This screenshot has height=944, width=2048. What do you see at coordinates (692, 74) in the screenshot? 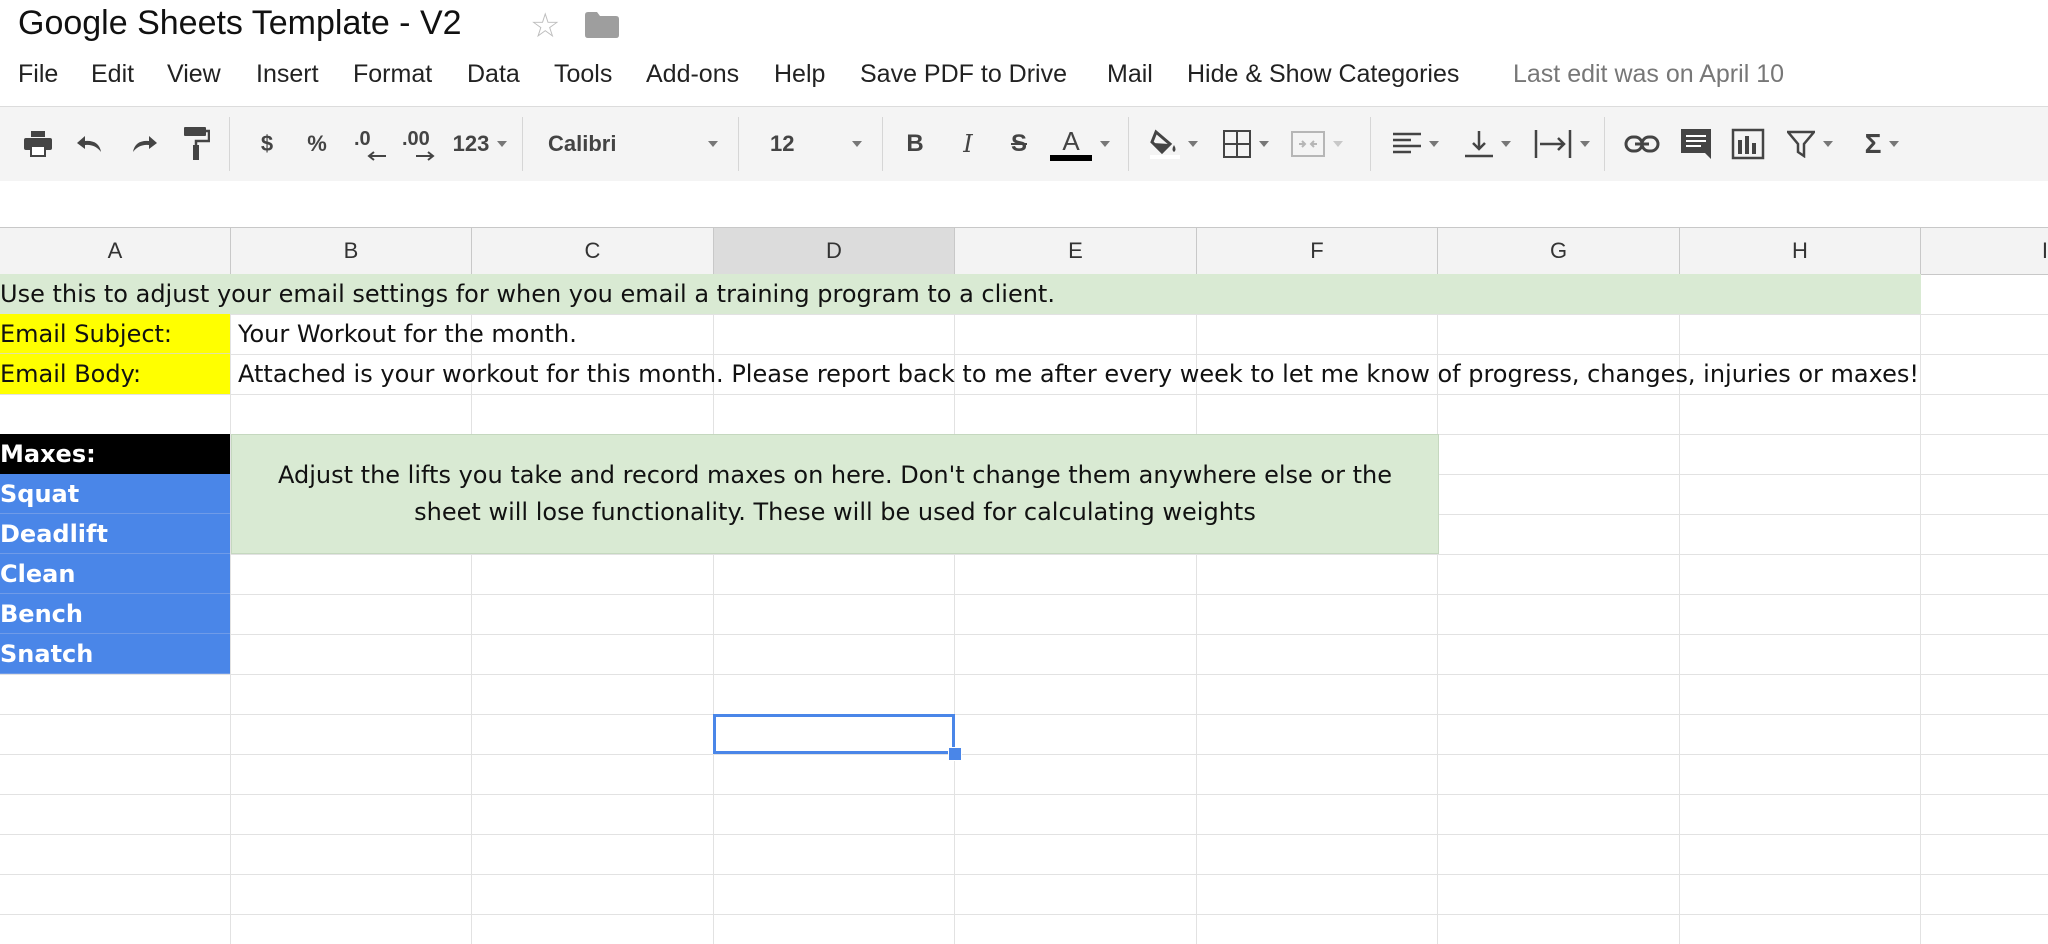
I see `menu-addons: Add-ons` at bounding box center [692, 74].